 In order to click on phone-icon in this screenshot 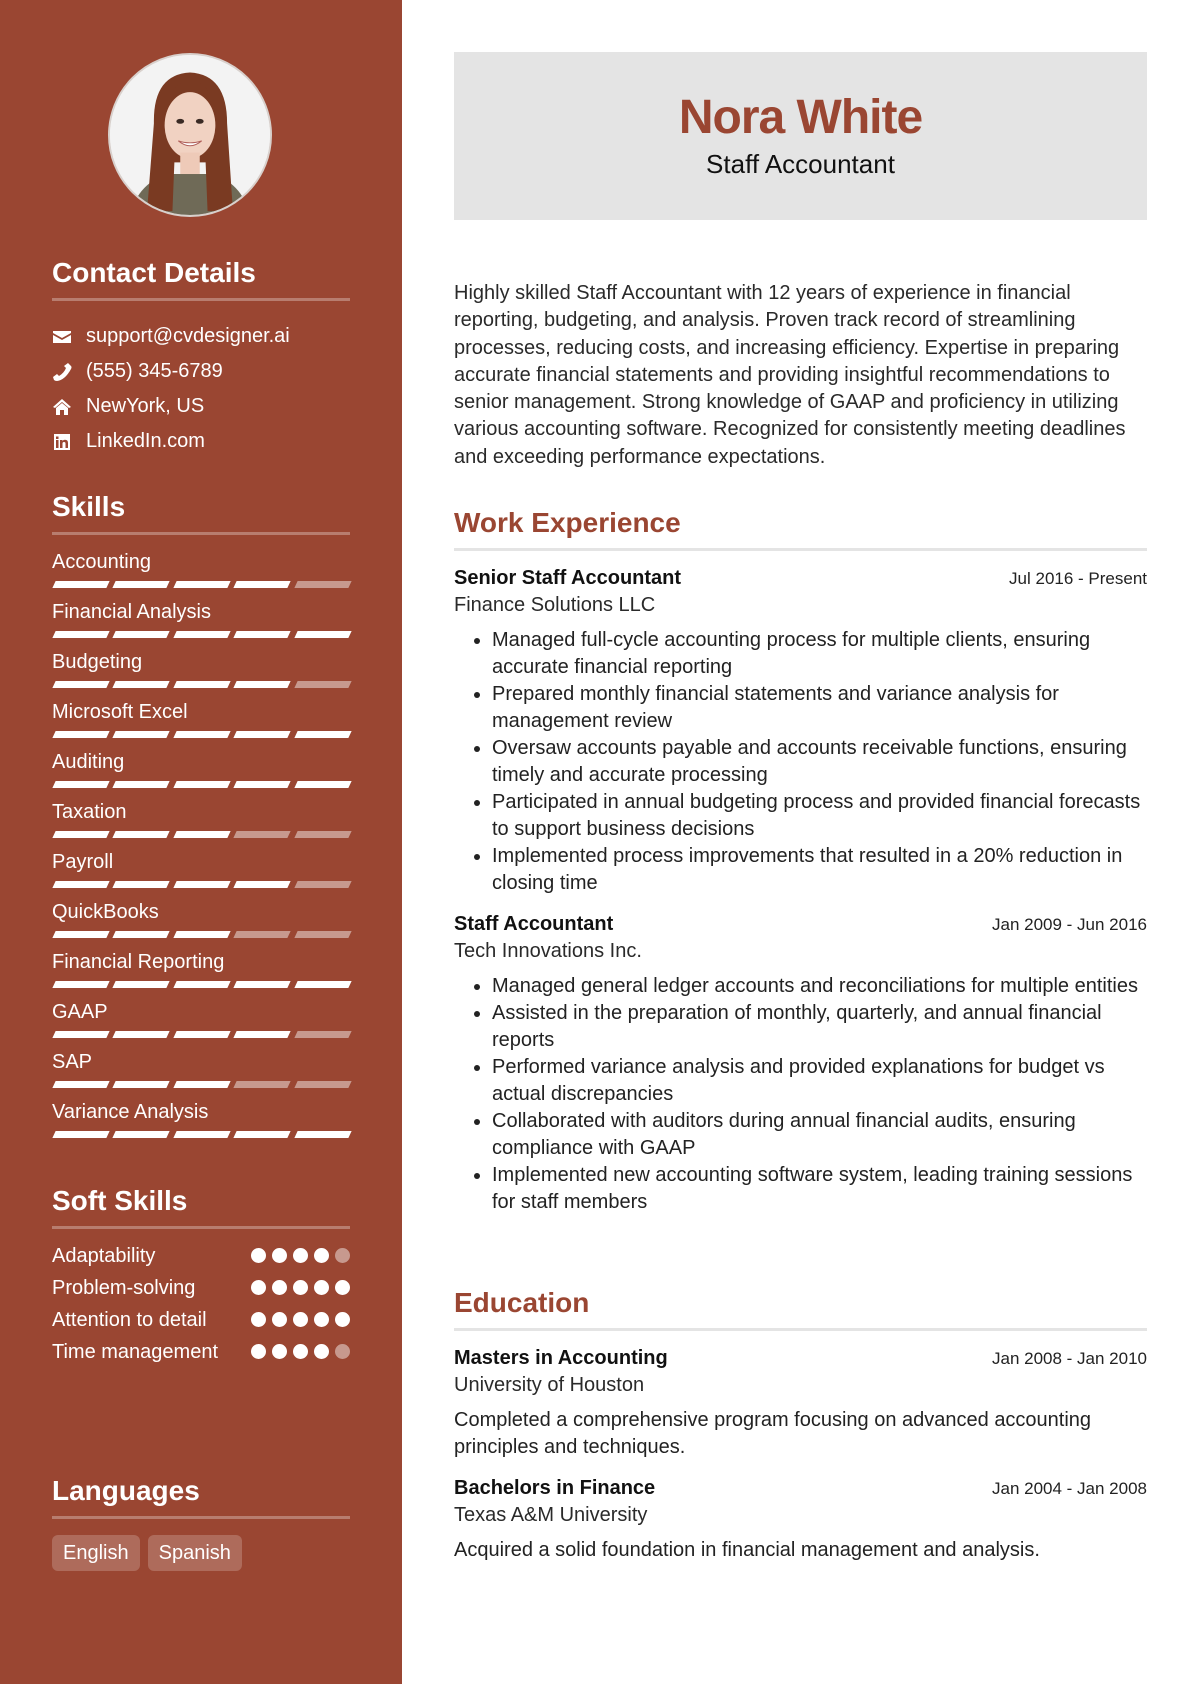, I will do `click(69, 372)`.